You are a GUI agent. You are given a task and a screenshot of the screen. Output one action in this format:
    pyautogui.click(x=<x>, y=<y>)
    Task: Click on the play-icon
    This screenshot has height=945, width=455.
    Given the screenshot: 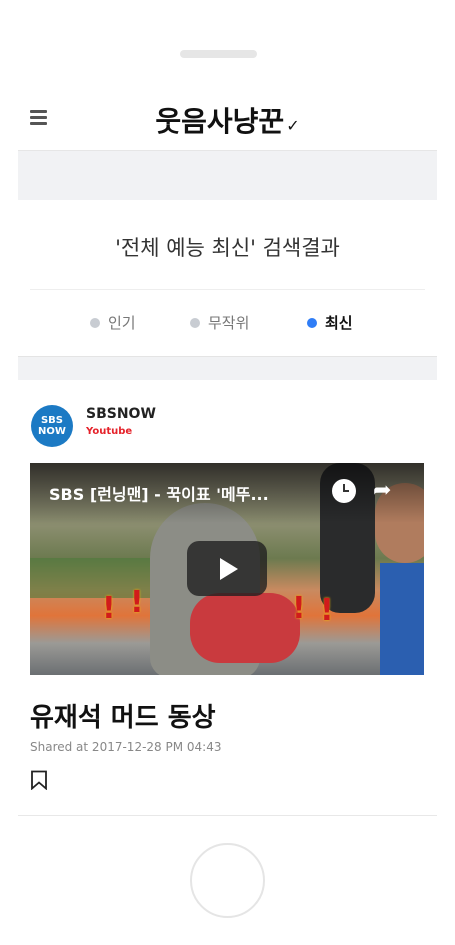 What is the action you would take?
    pyautogui.click(x=227, y=568)
    